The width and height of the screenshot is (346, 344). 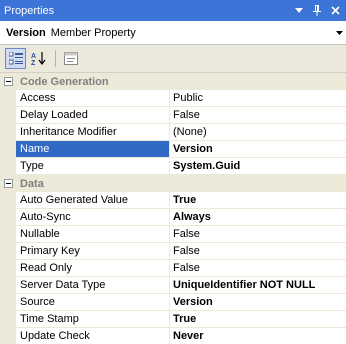 What do you see at coordinates (93, 132) in the screenshot?
I see `property-name: Inheritance Modifier` at bounding box center [93, 132].